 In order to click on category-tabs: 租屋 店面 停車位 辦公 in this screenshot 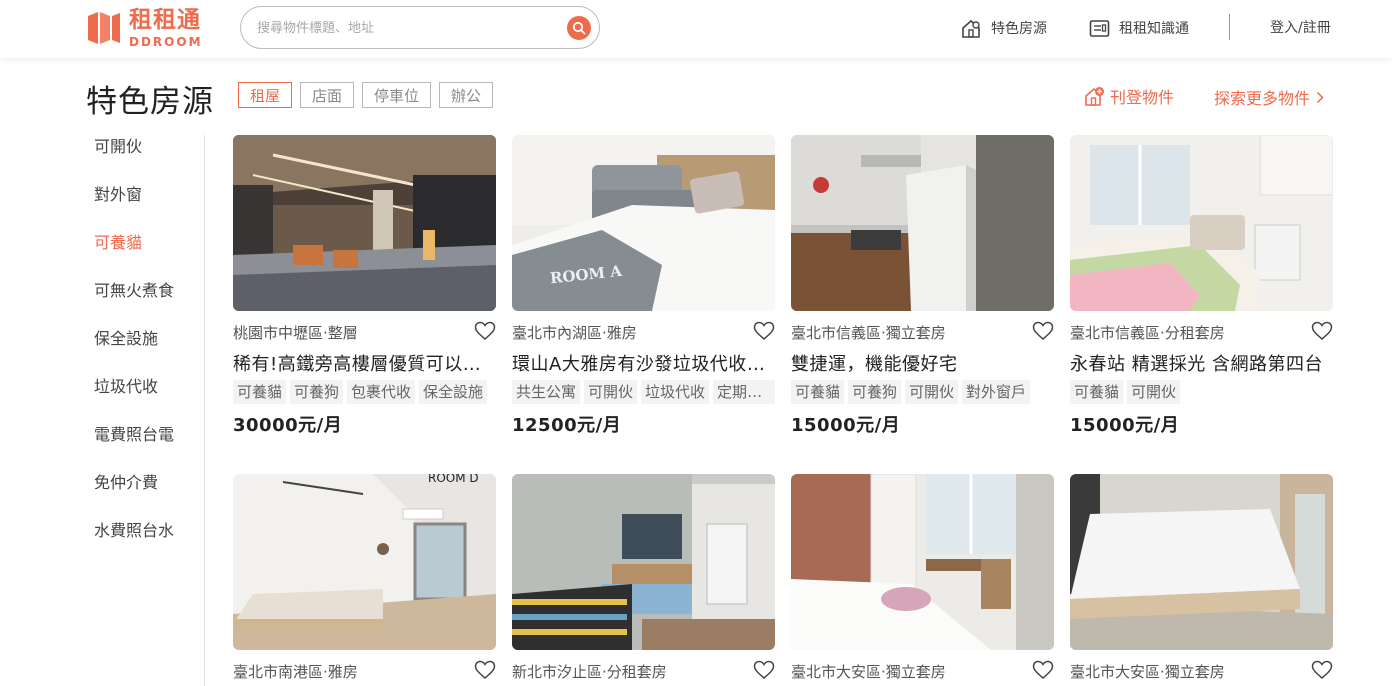, I will do `click(366, 95)`.